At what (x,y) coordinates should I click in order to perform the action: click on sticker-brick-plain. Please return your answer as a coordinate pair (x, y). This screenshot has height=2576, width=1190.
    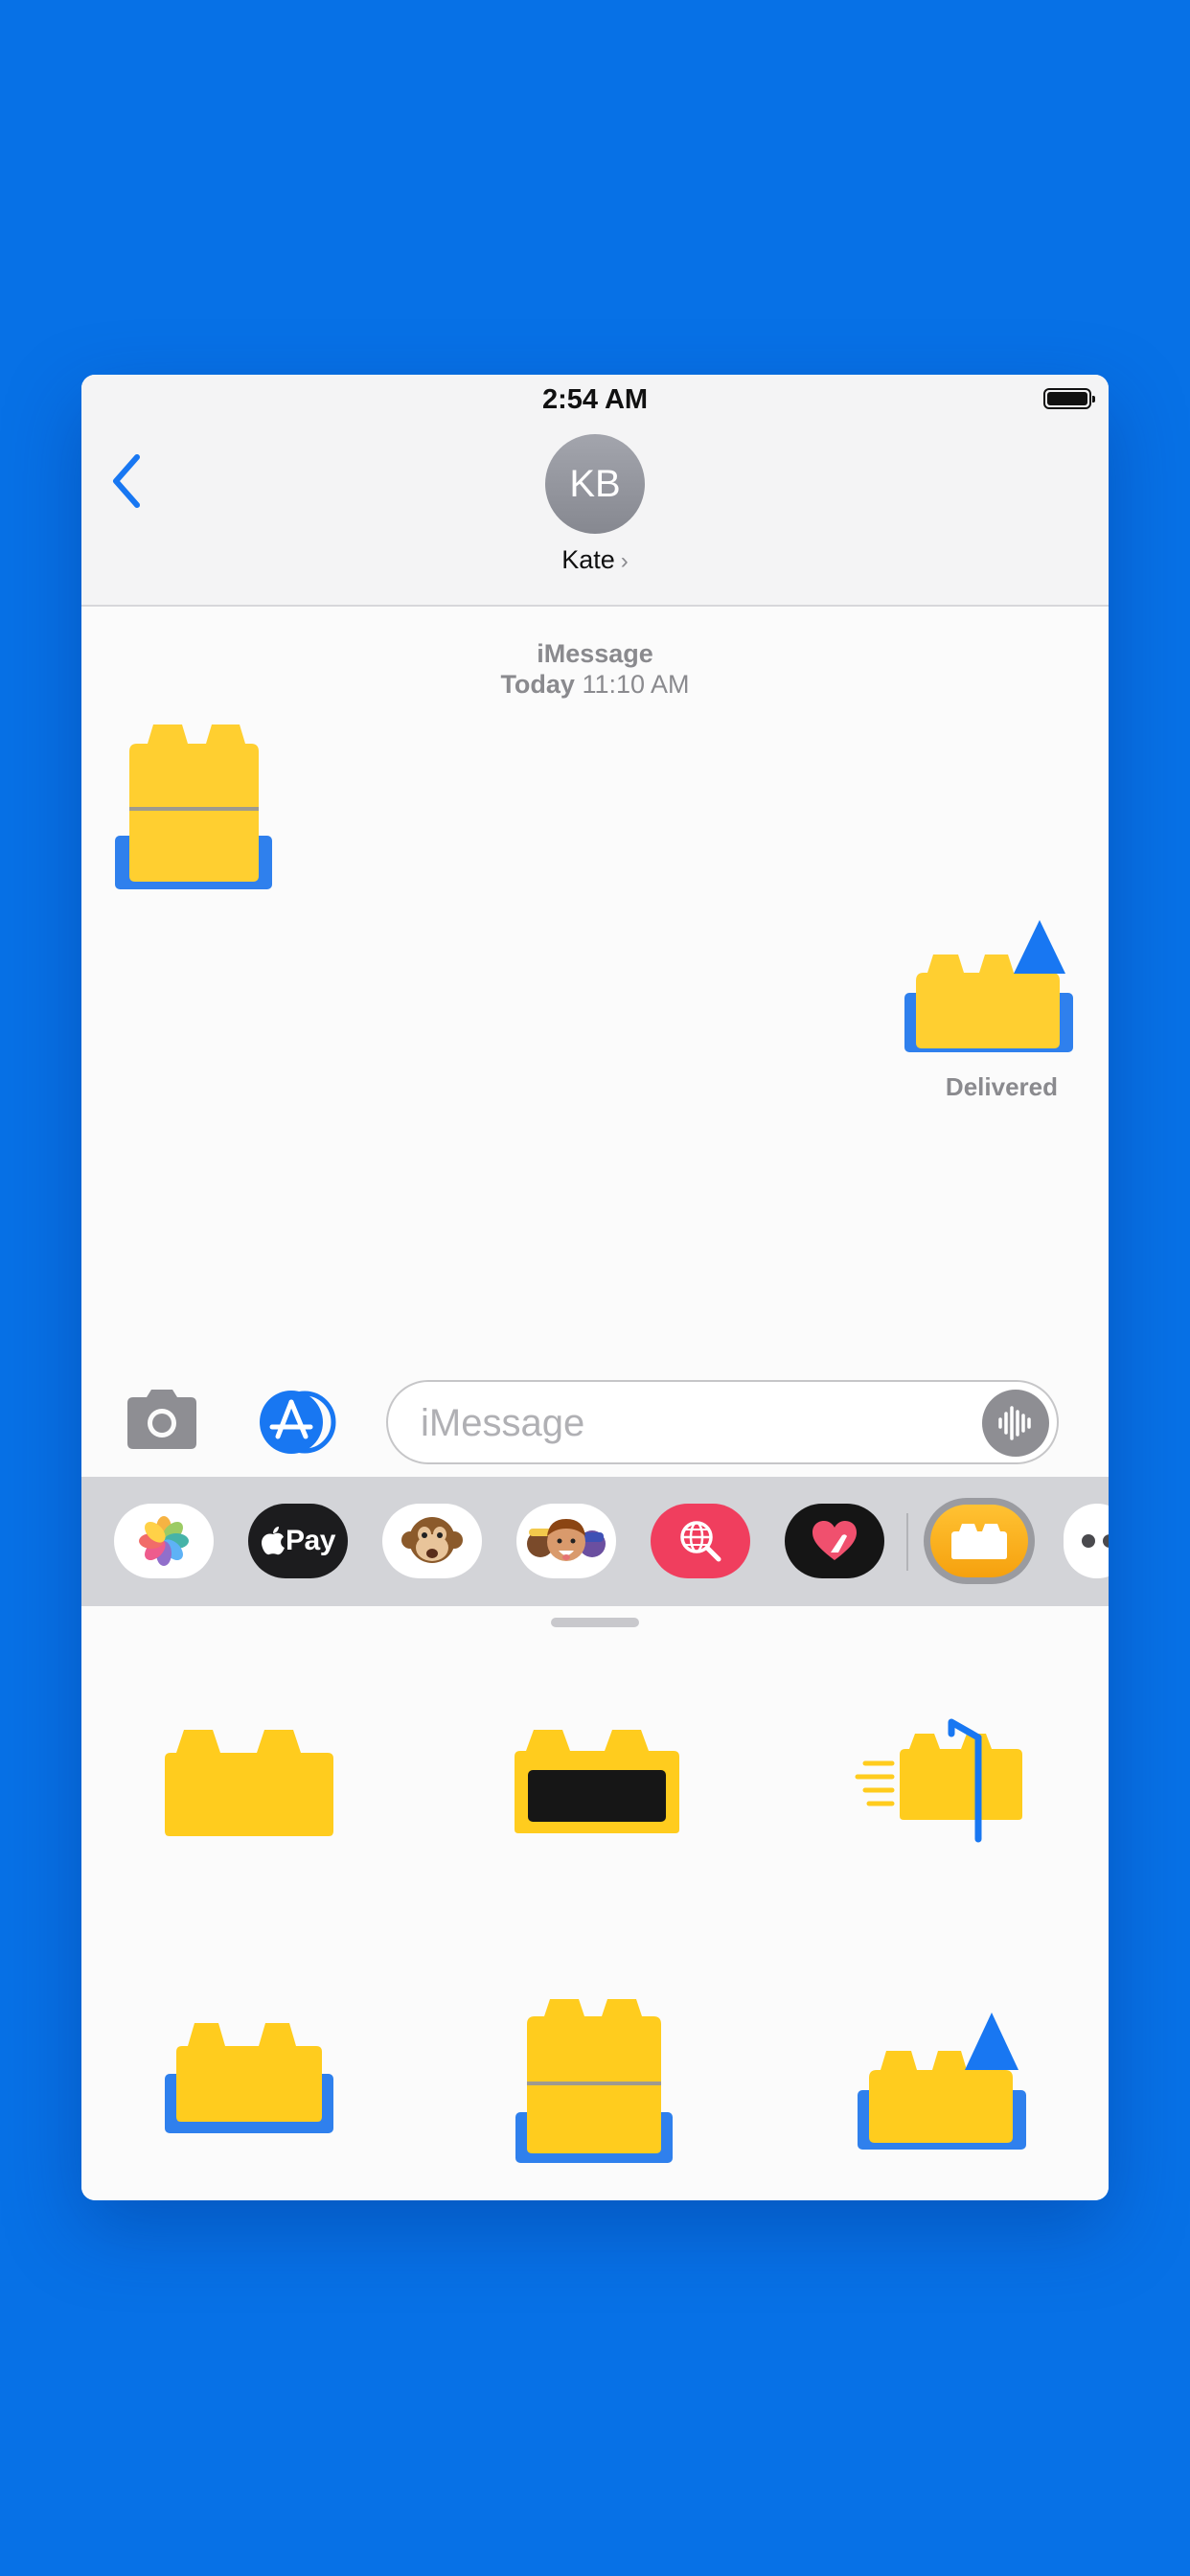
    Looking at the image, I should click on (249, 1786).